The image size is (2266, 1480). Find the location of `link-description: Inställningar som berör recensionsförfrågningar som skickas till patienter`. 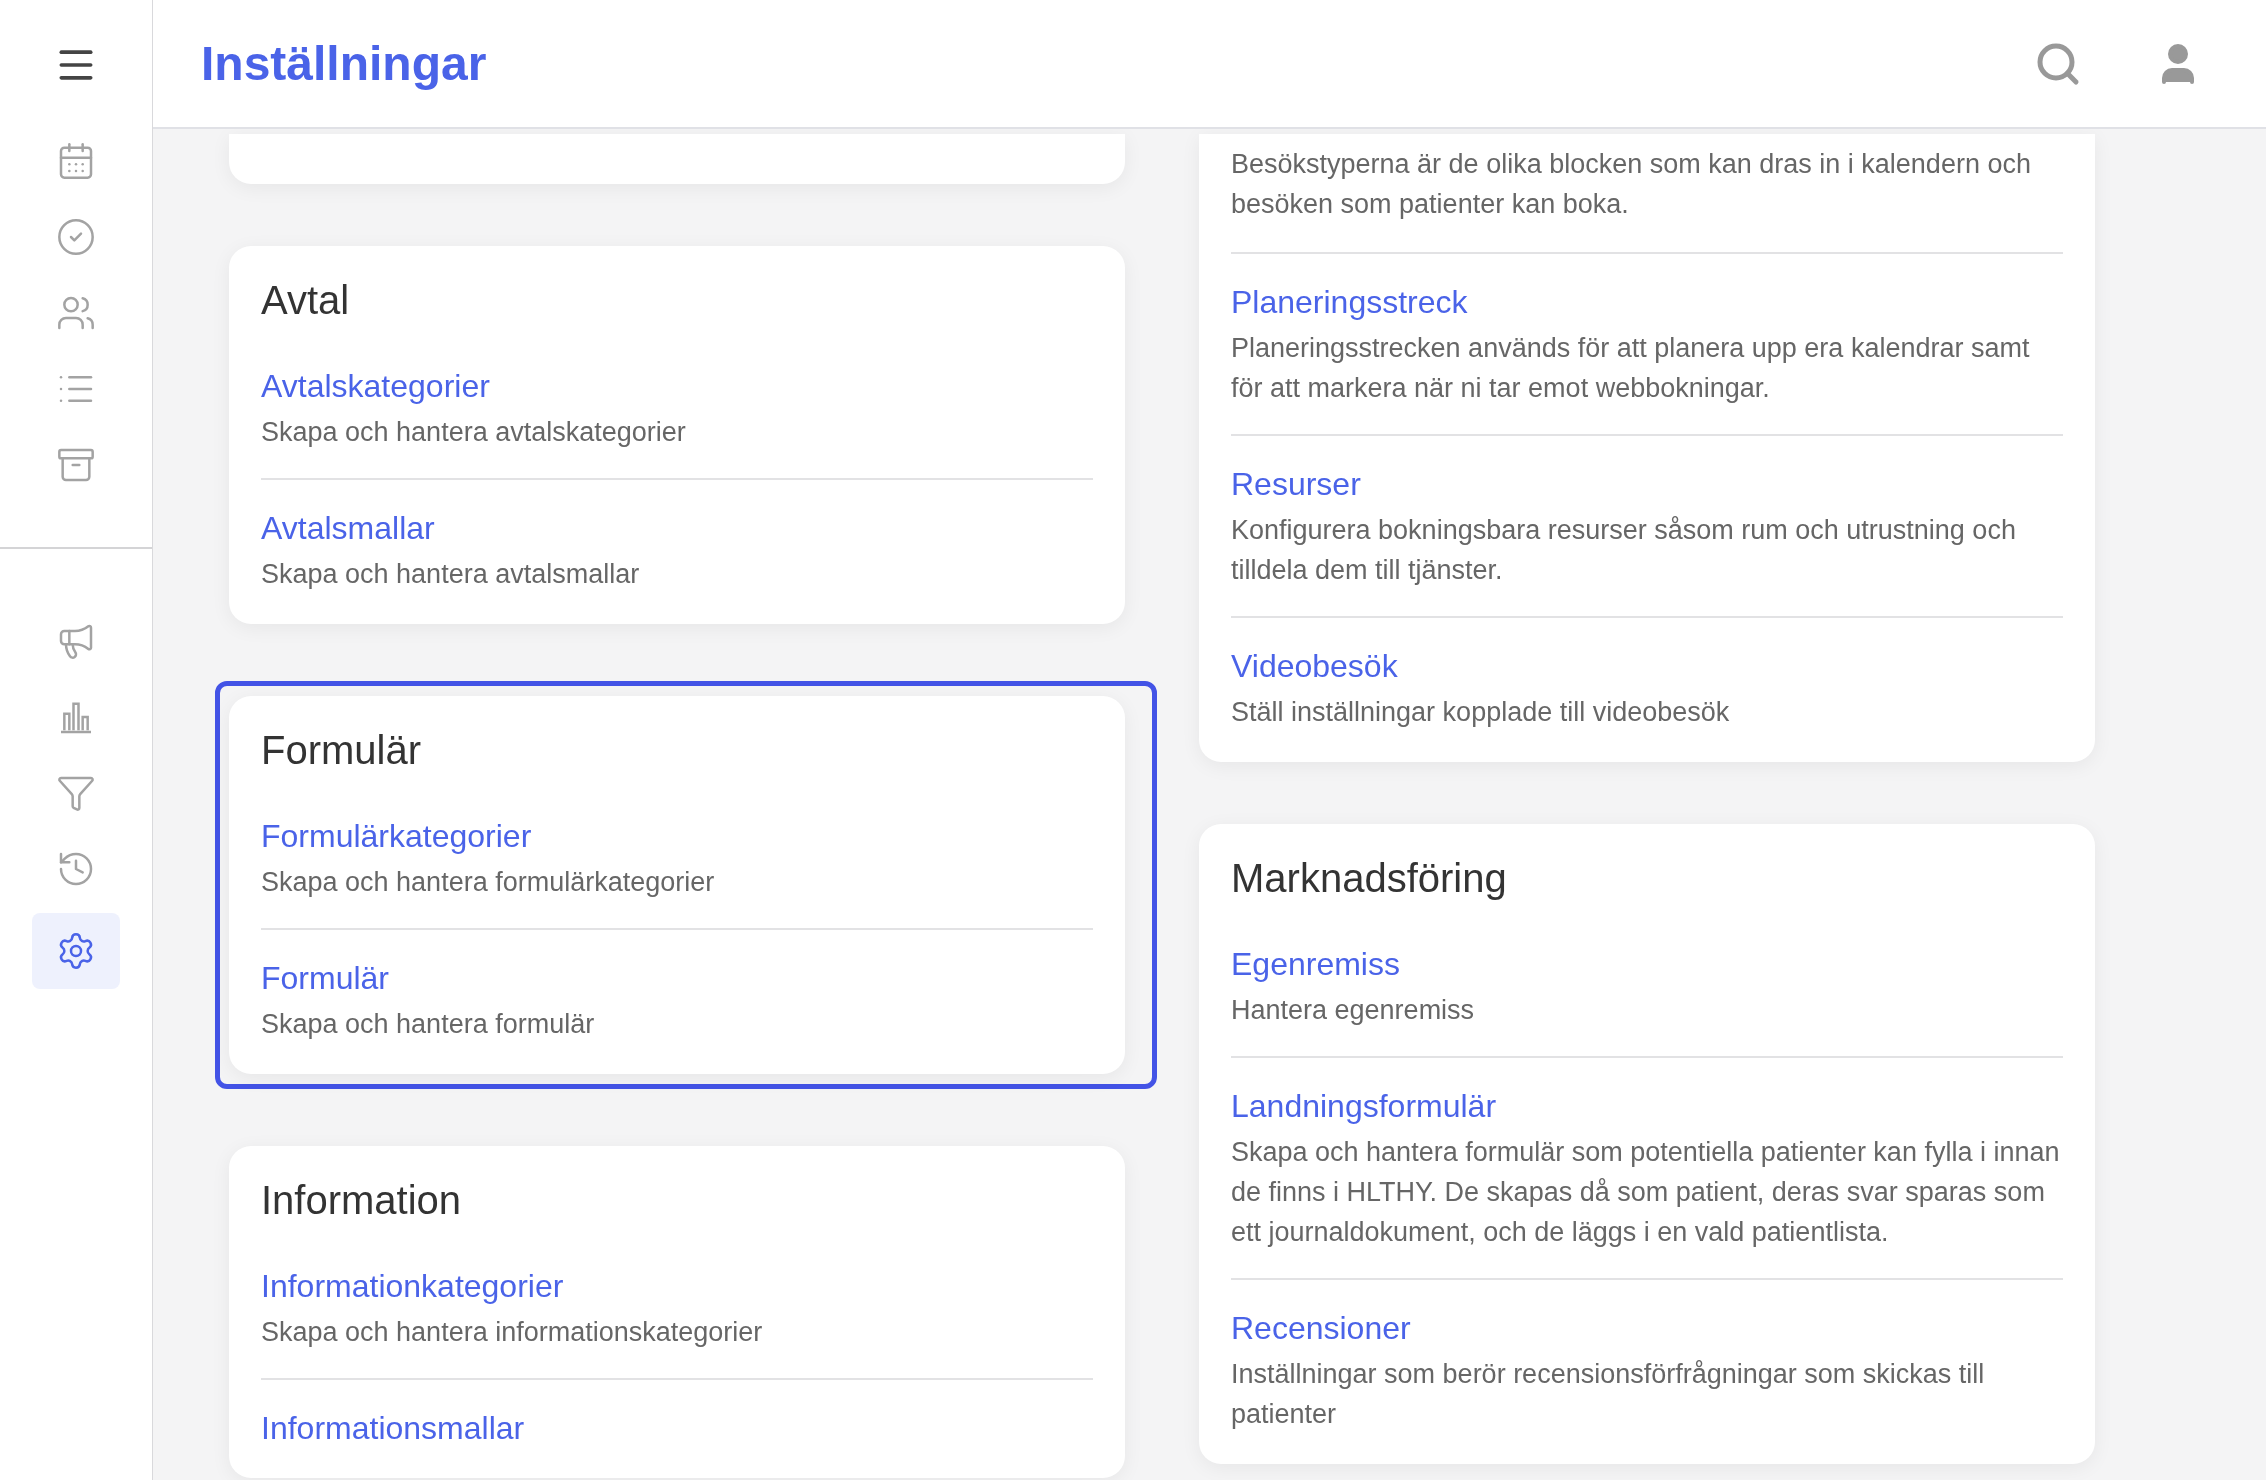

link-description: Inställningar som berör recensionsförfrågningar som skickas till patienter is located at coordinates (1608, 1394).